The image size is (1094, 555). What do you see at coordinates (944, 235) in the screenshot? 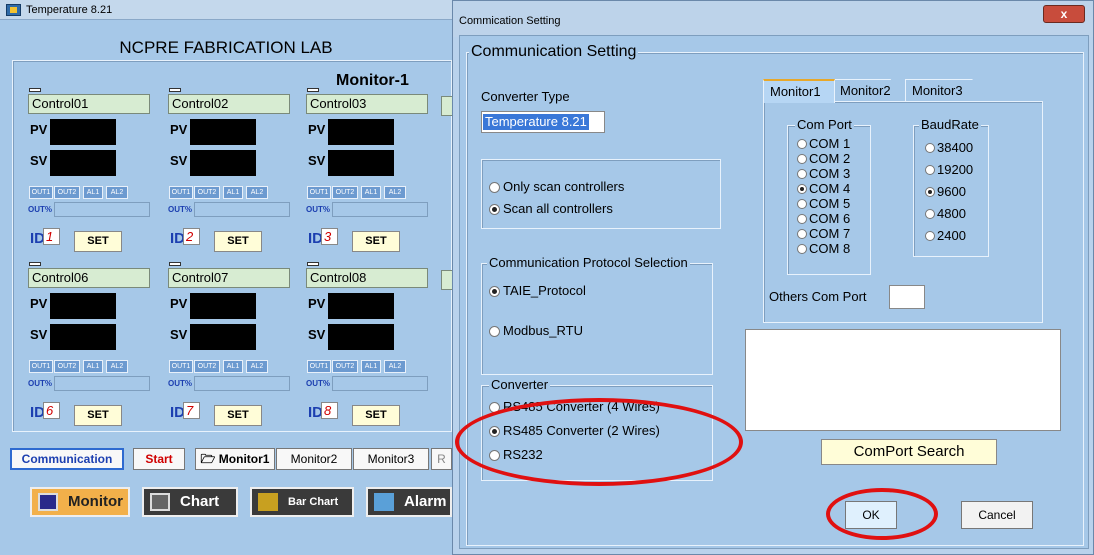
I see `baud-rate-radio: 2400` at bounding box center [944, 235].